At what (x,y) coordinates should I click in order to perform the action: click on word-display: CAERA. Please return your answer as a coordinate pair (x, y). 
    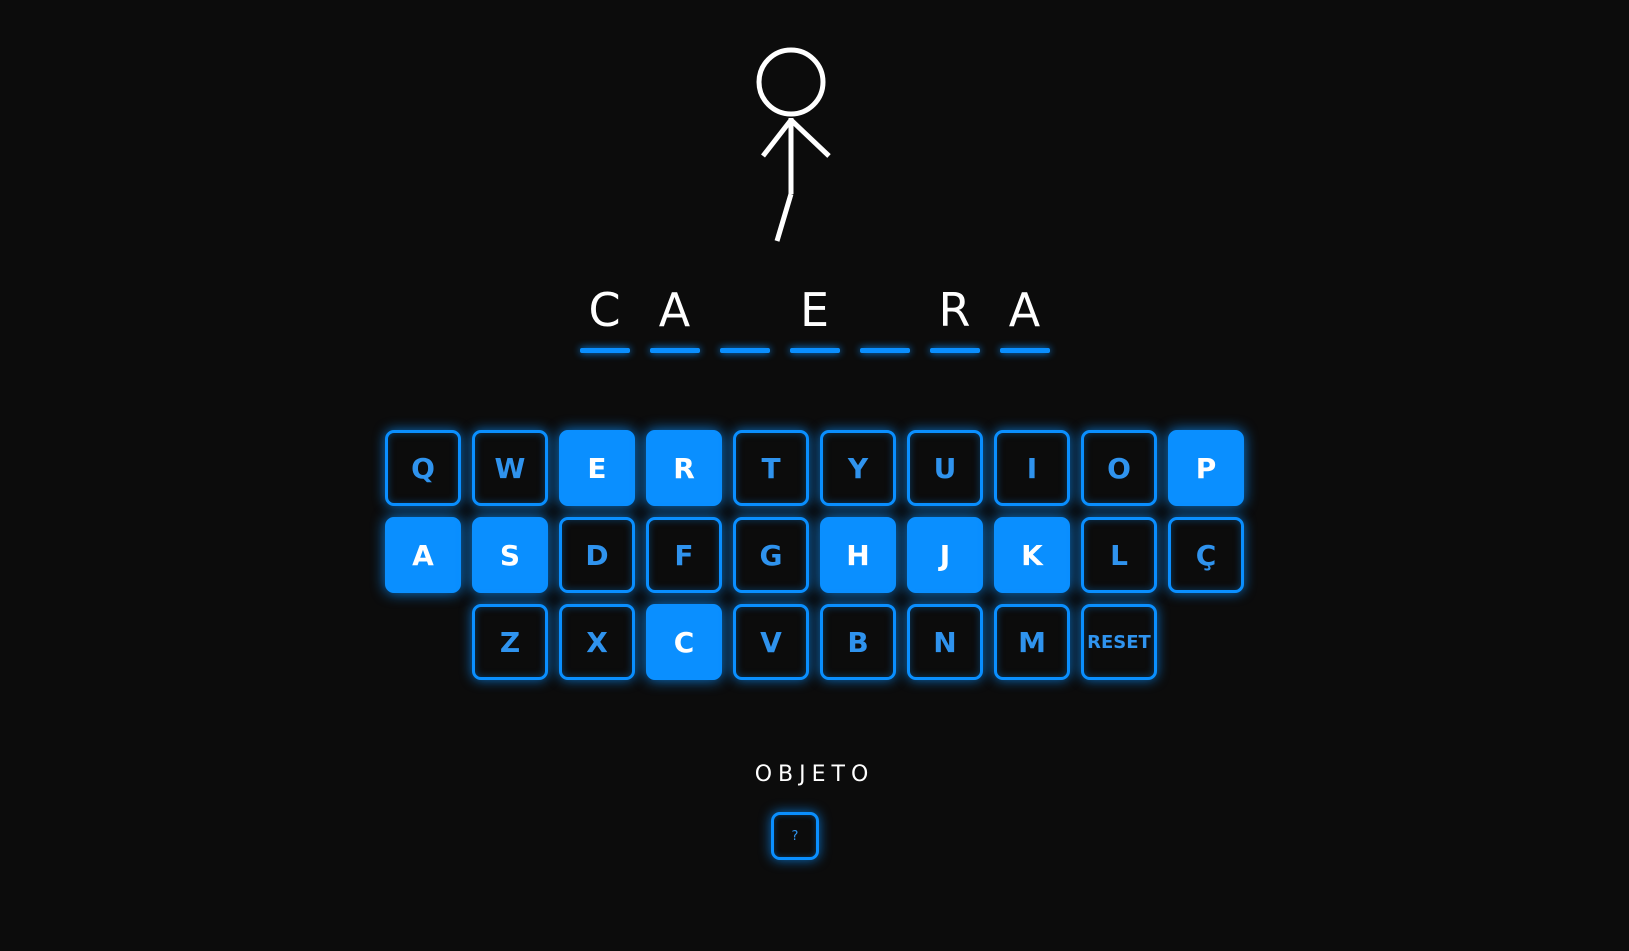
    Looking at the image, I should click on (814, 316).